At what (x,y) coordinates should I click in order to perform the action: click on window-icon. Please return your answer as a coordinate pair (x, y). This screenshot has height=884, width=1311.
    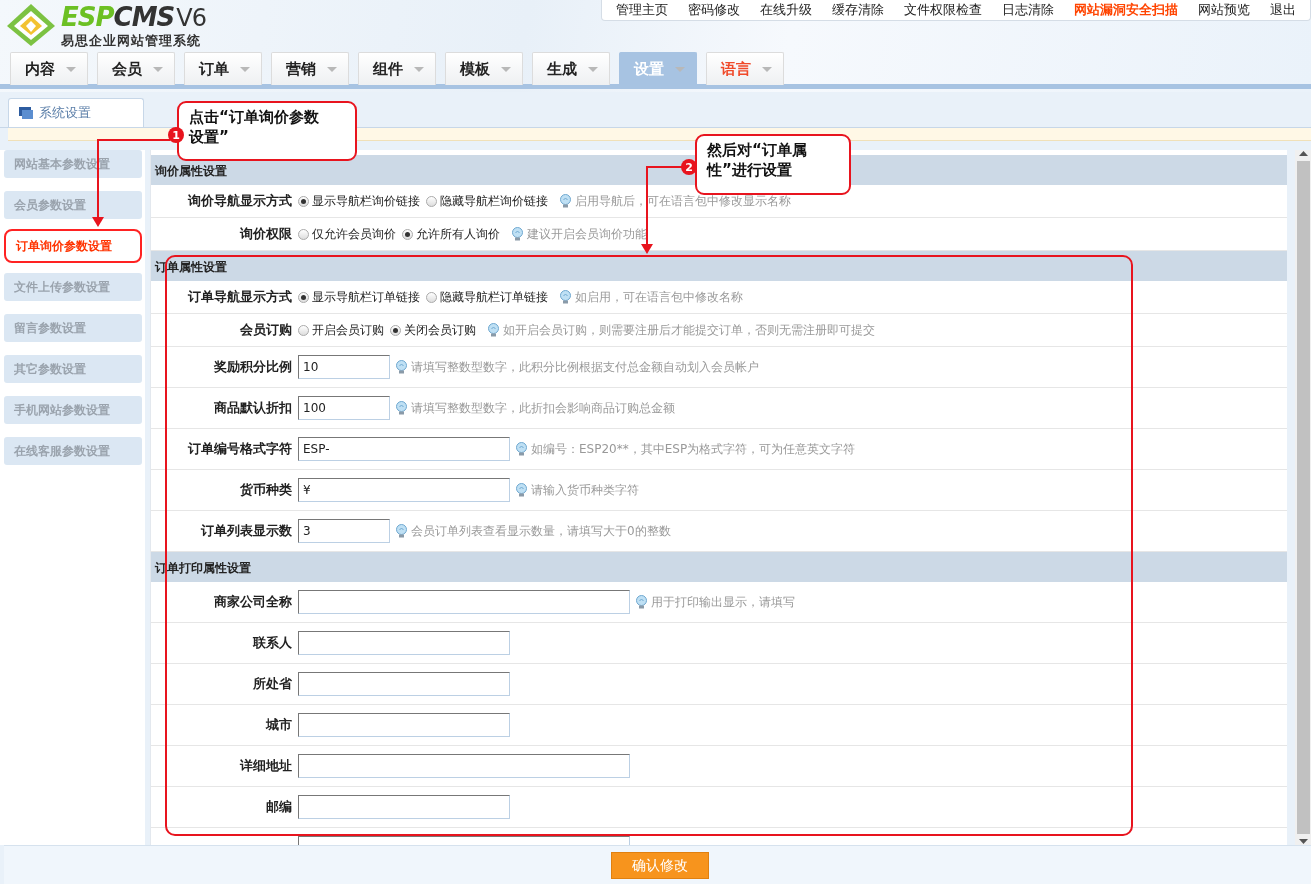
    Looking at the image, I should click on (26, 113).